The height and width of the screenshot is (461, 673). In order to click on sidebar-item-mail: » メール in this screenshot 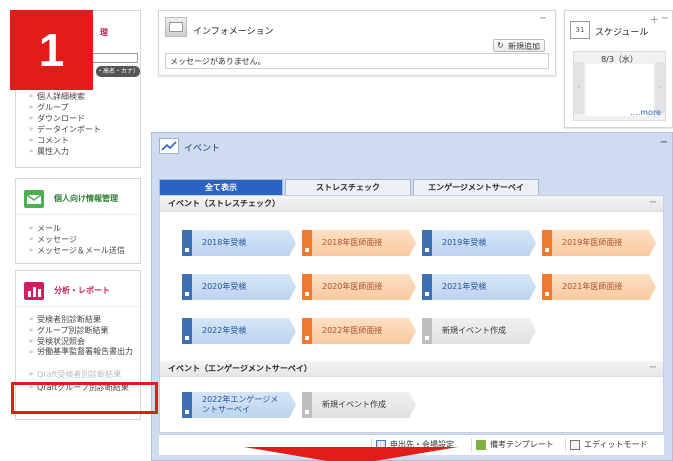, I will do `click(83, 228)`.